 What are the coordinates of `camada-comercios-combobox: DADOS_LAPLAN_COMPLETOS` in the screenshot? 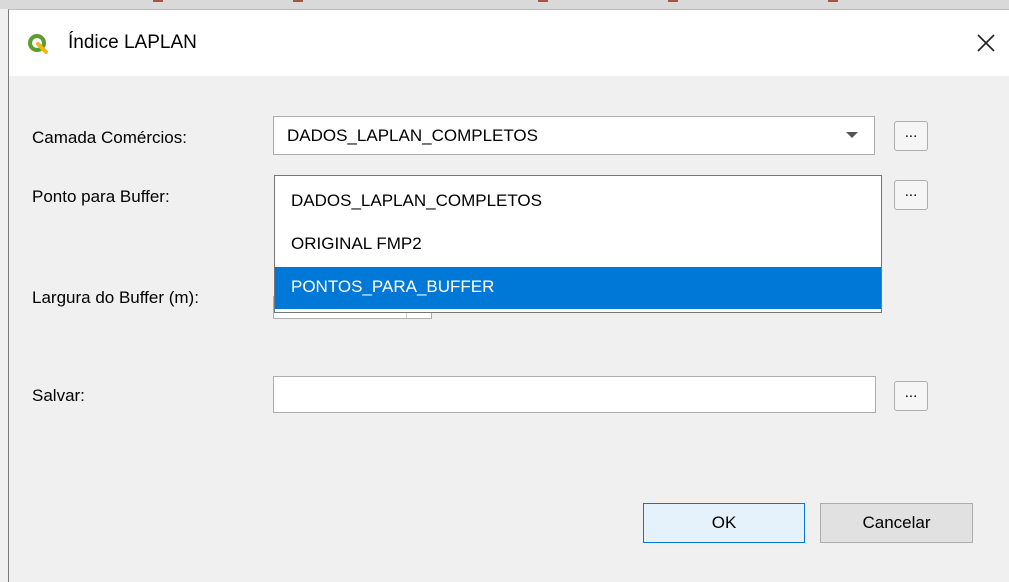 It's located at (574, 135).